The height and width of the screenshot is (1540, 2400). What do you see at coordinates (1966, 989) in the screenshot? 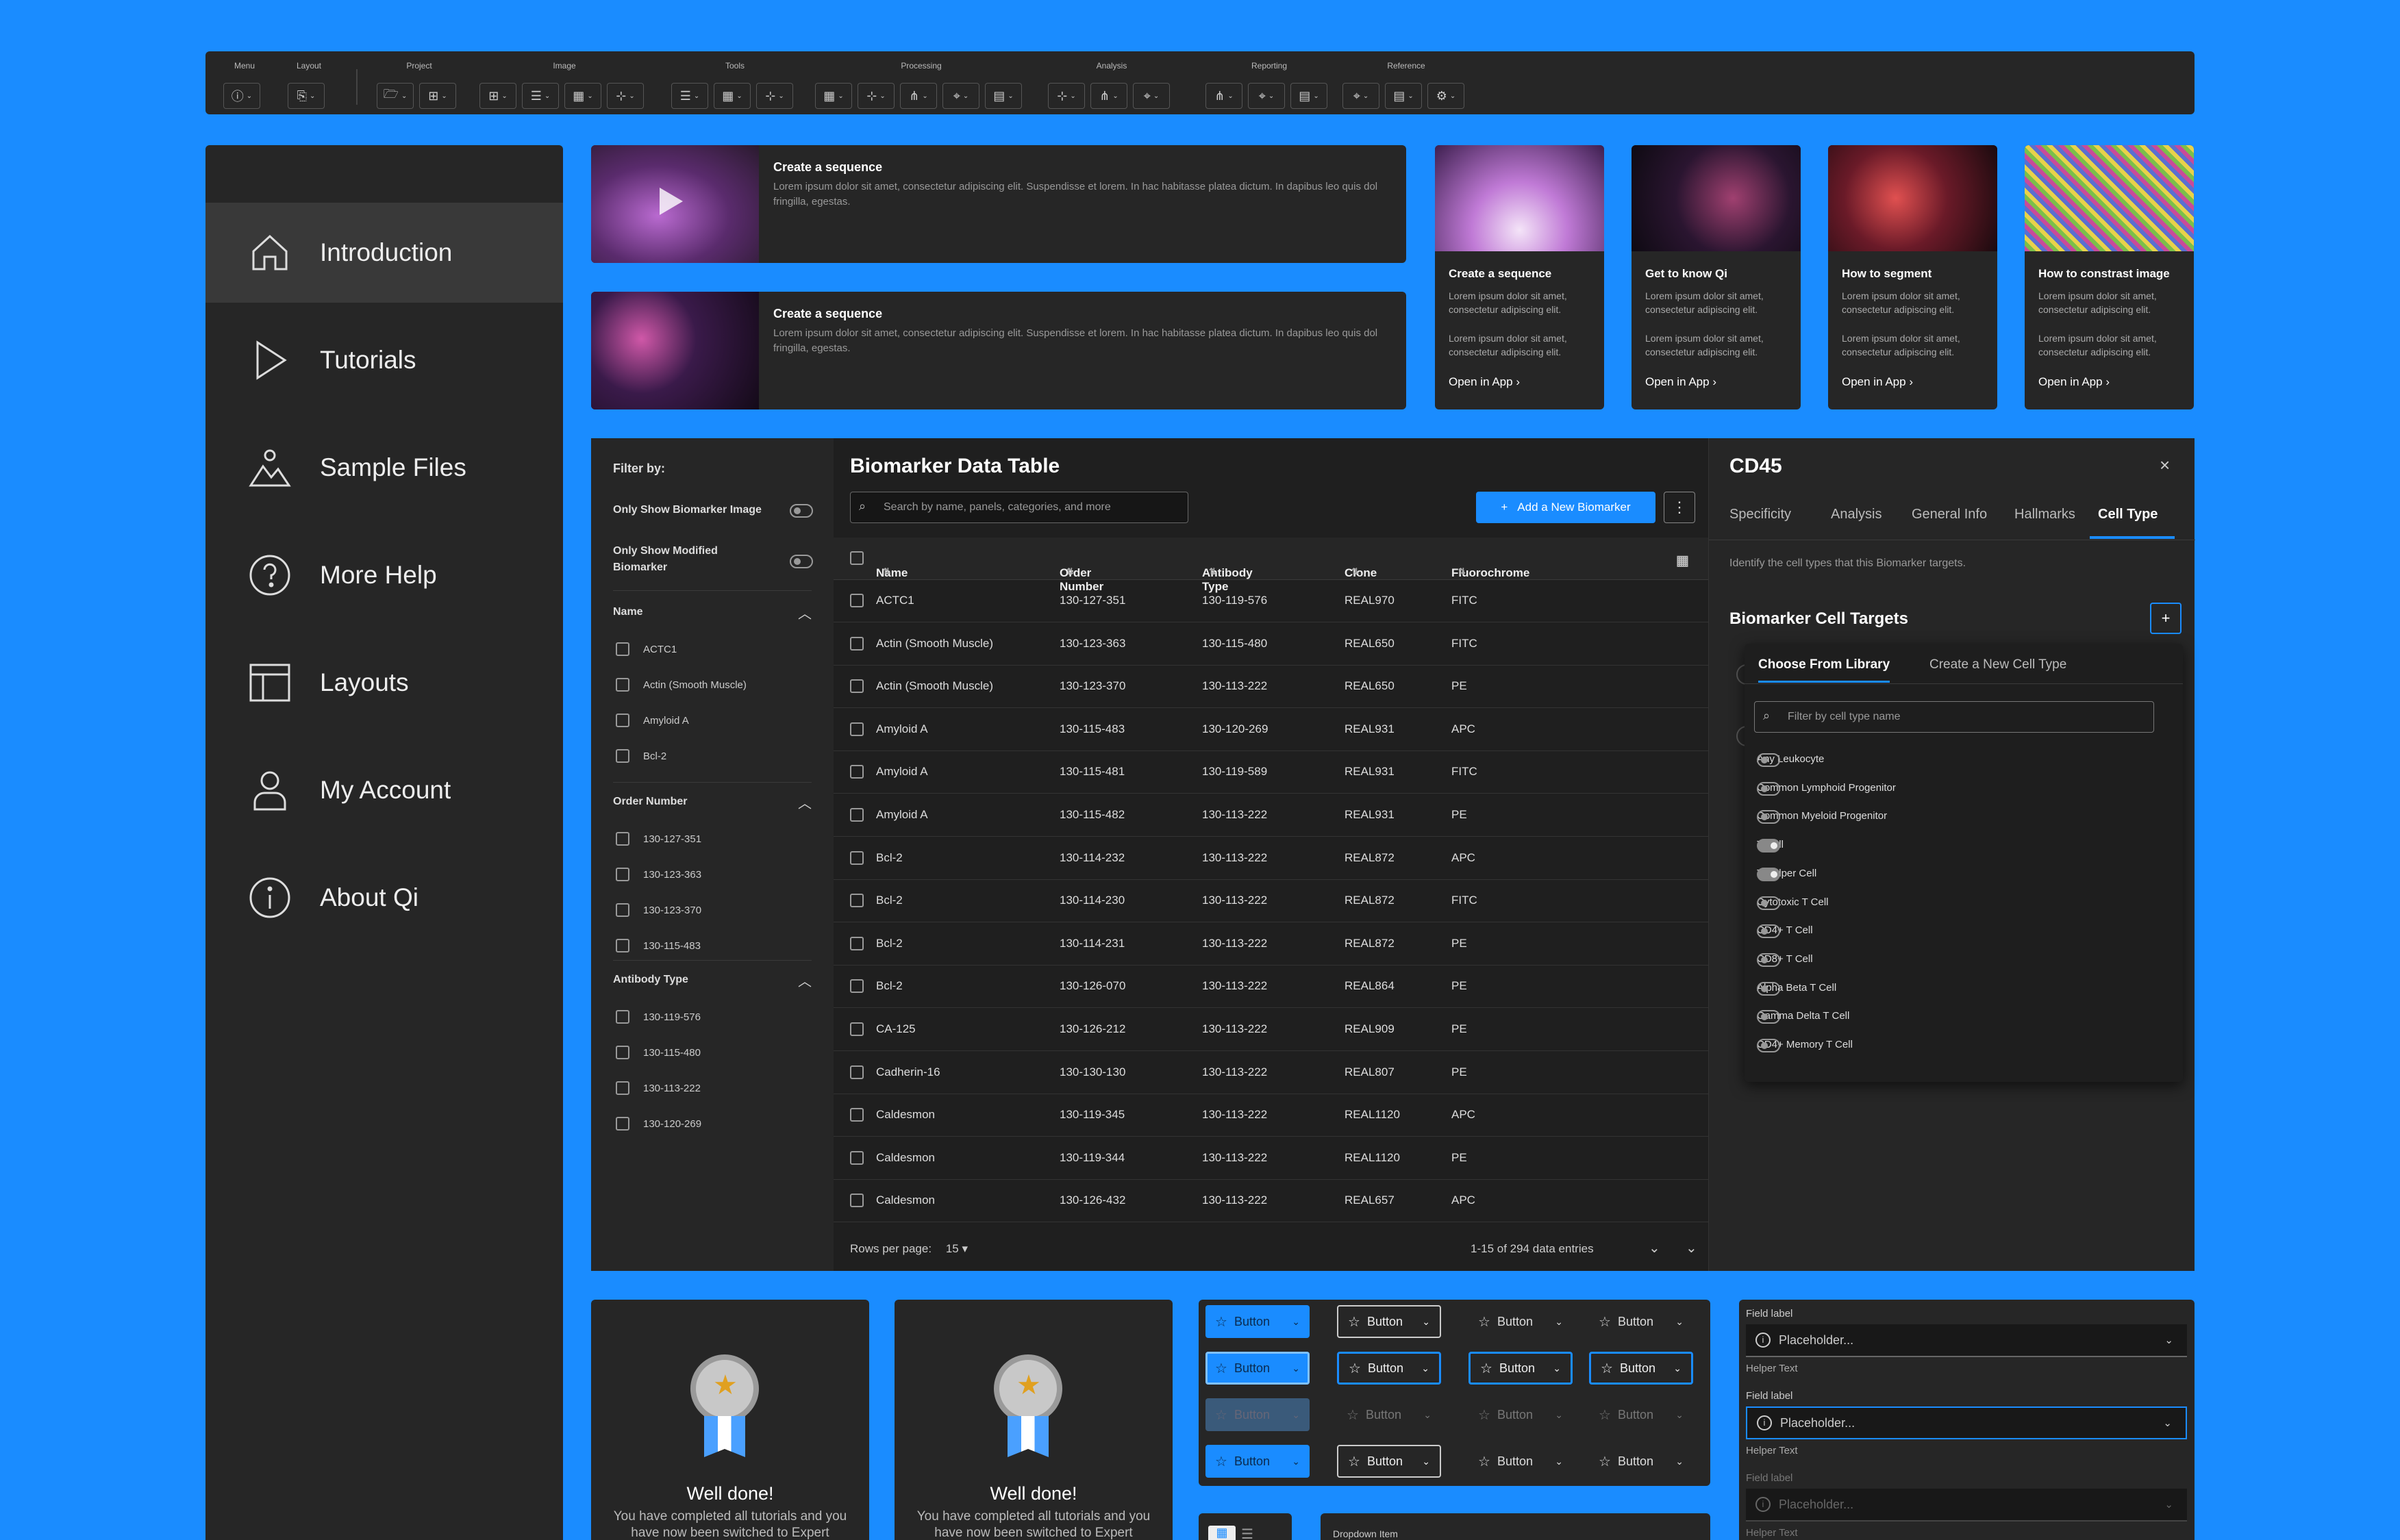
I see `cell-type-row: Alpha Beta T Cell` at bounding box center [1966, 989].